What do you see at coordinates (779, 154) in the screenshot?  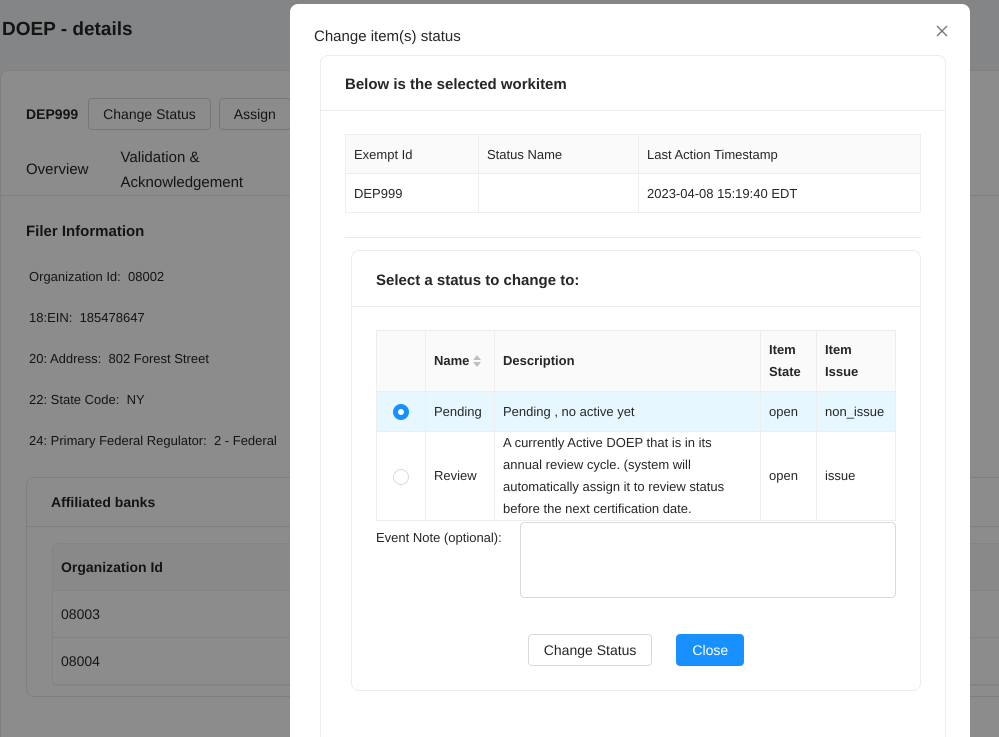 I see `column-header: Last Action Timestamp` at bounding box center [779, 154].